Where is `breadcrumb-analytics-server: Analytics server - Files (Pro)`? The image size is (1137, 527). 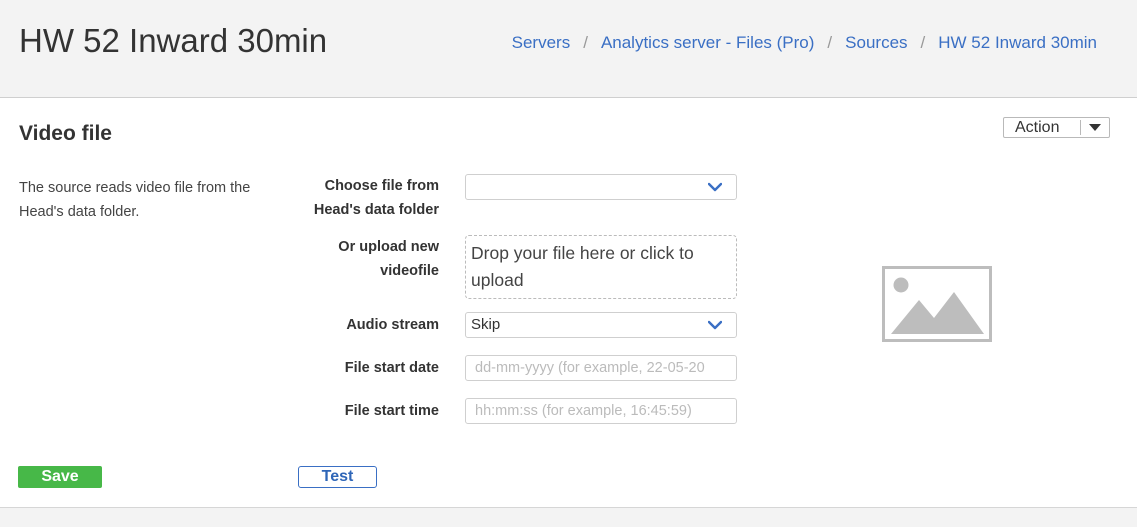
breadcrumb-analytics-server: Analytics server - Files (Pro) is located at coordinates (707, 43).